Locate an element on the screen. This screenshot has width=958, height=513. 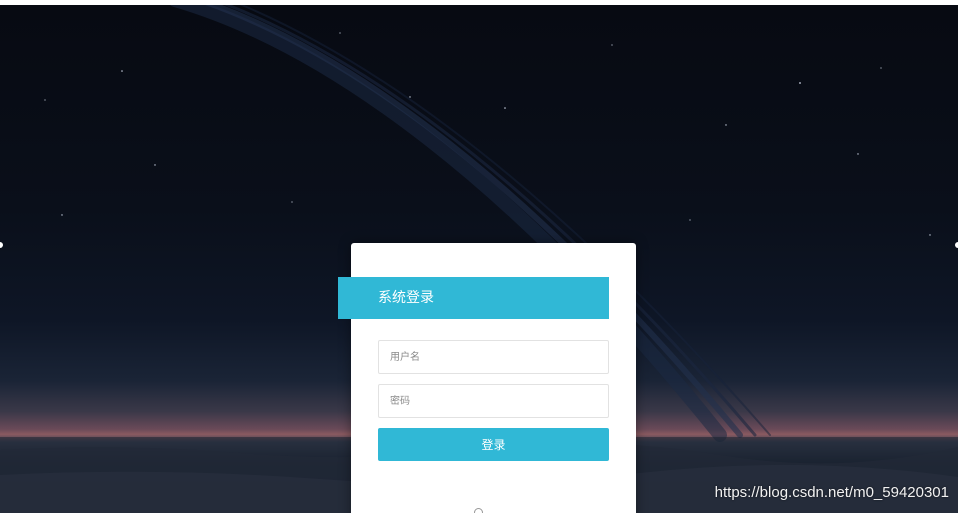
circle-icon is located at coordinates (478, 510).